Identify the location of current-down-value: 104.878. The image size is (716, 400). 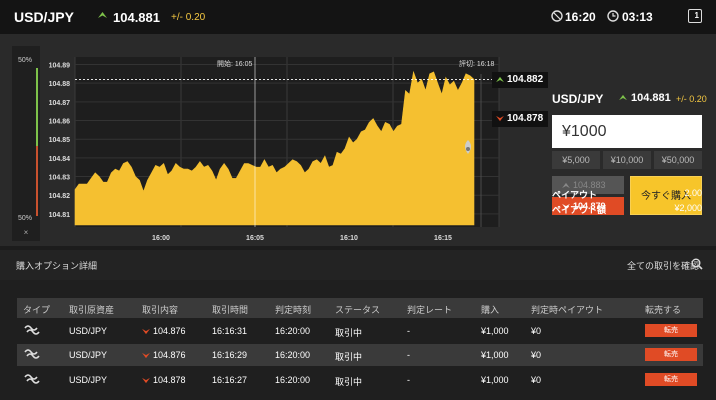
(525, 118).